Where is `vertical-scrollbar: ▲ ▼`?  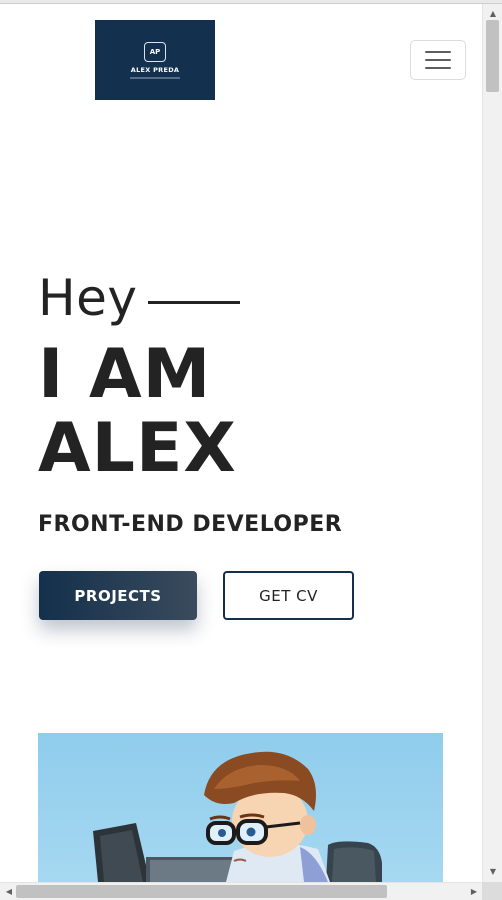
vertical-scrollbar: ▲ ▼ is located at coordinates (492, 444).